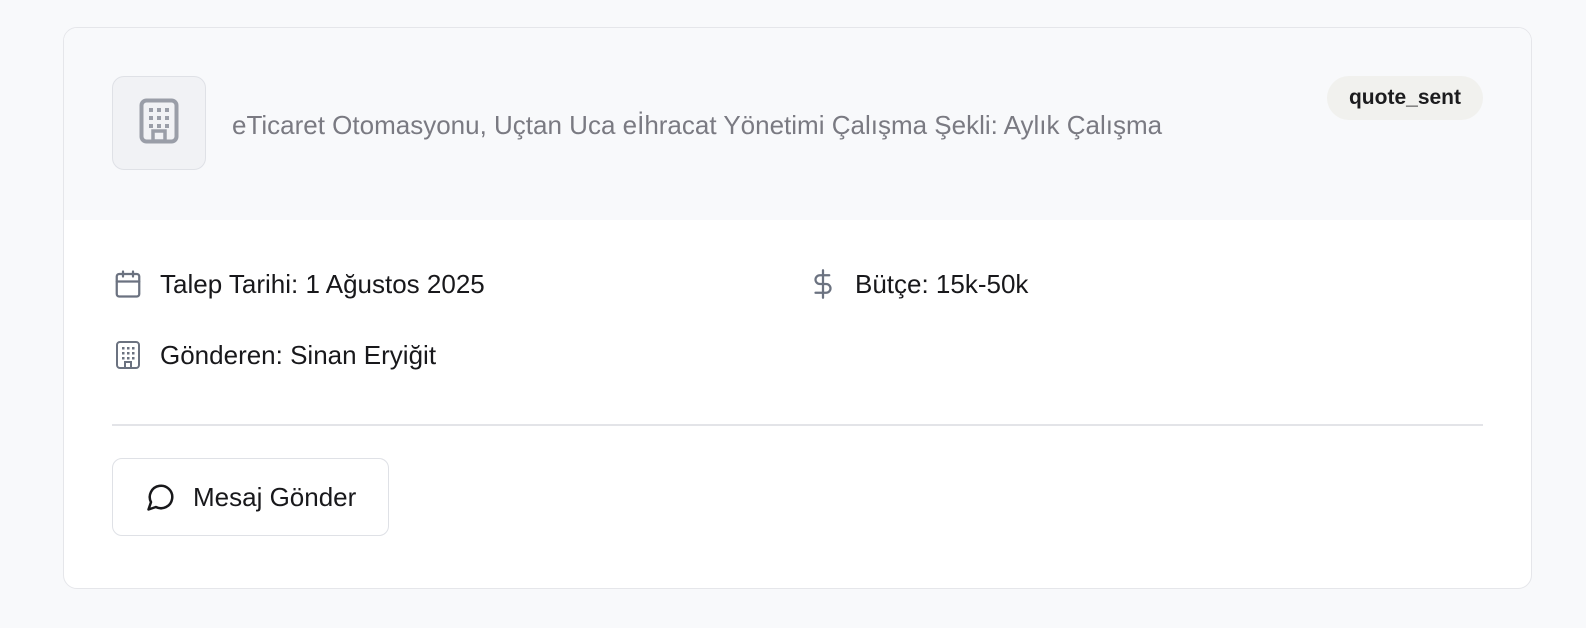  I want to click on dollar-icon, so click(823, 284).